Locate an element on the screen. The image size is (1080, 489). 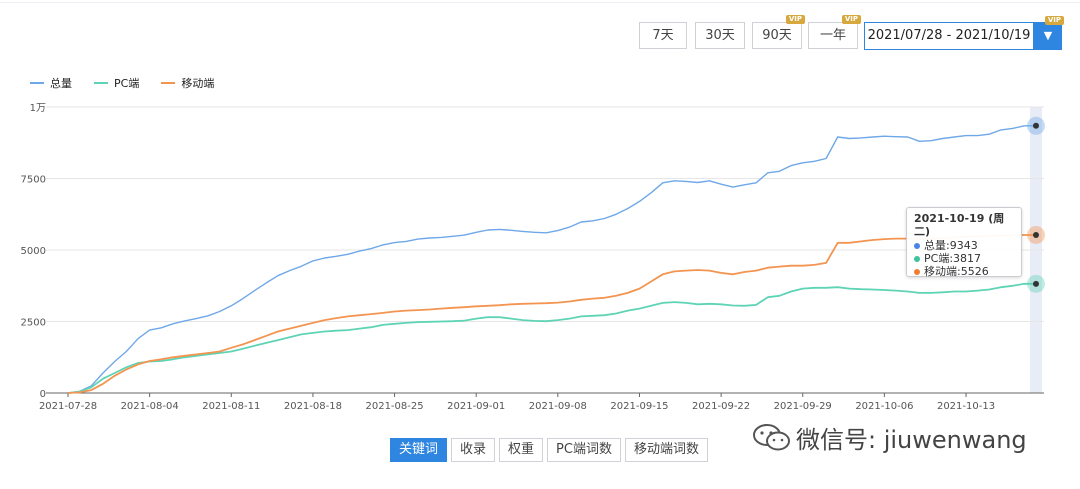
tab-keywords: 关键词 is located at coordinates (419, 450).